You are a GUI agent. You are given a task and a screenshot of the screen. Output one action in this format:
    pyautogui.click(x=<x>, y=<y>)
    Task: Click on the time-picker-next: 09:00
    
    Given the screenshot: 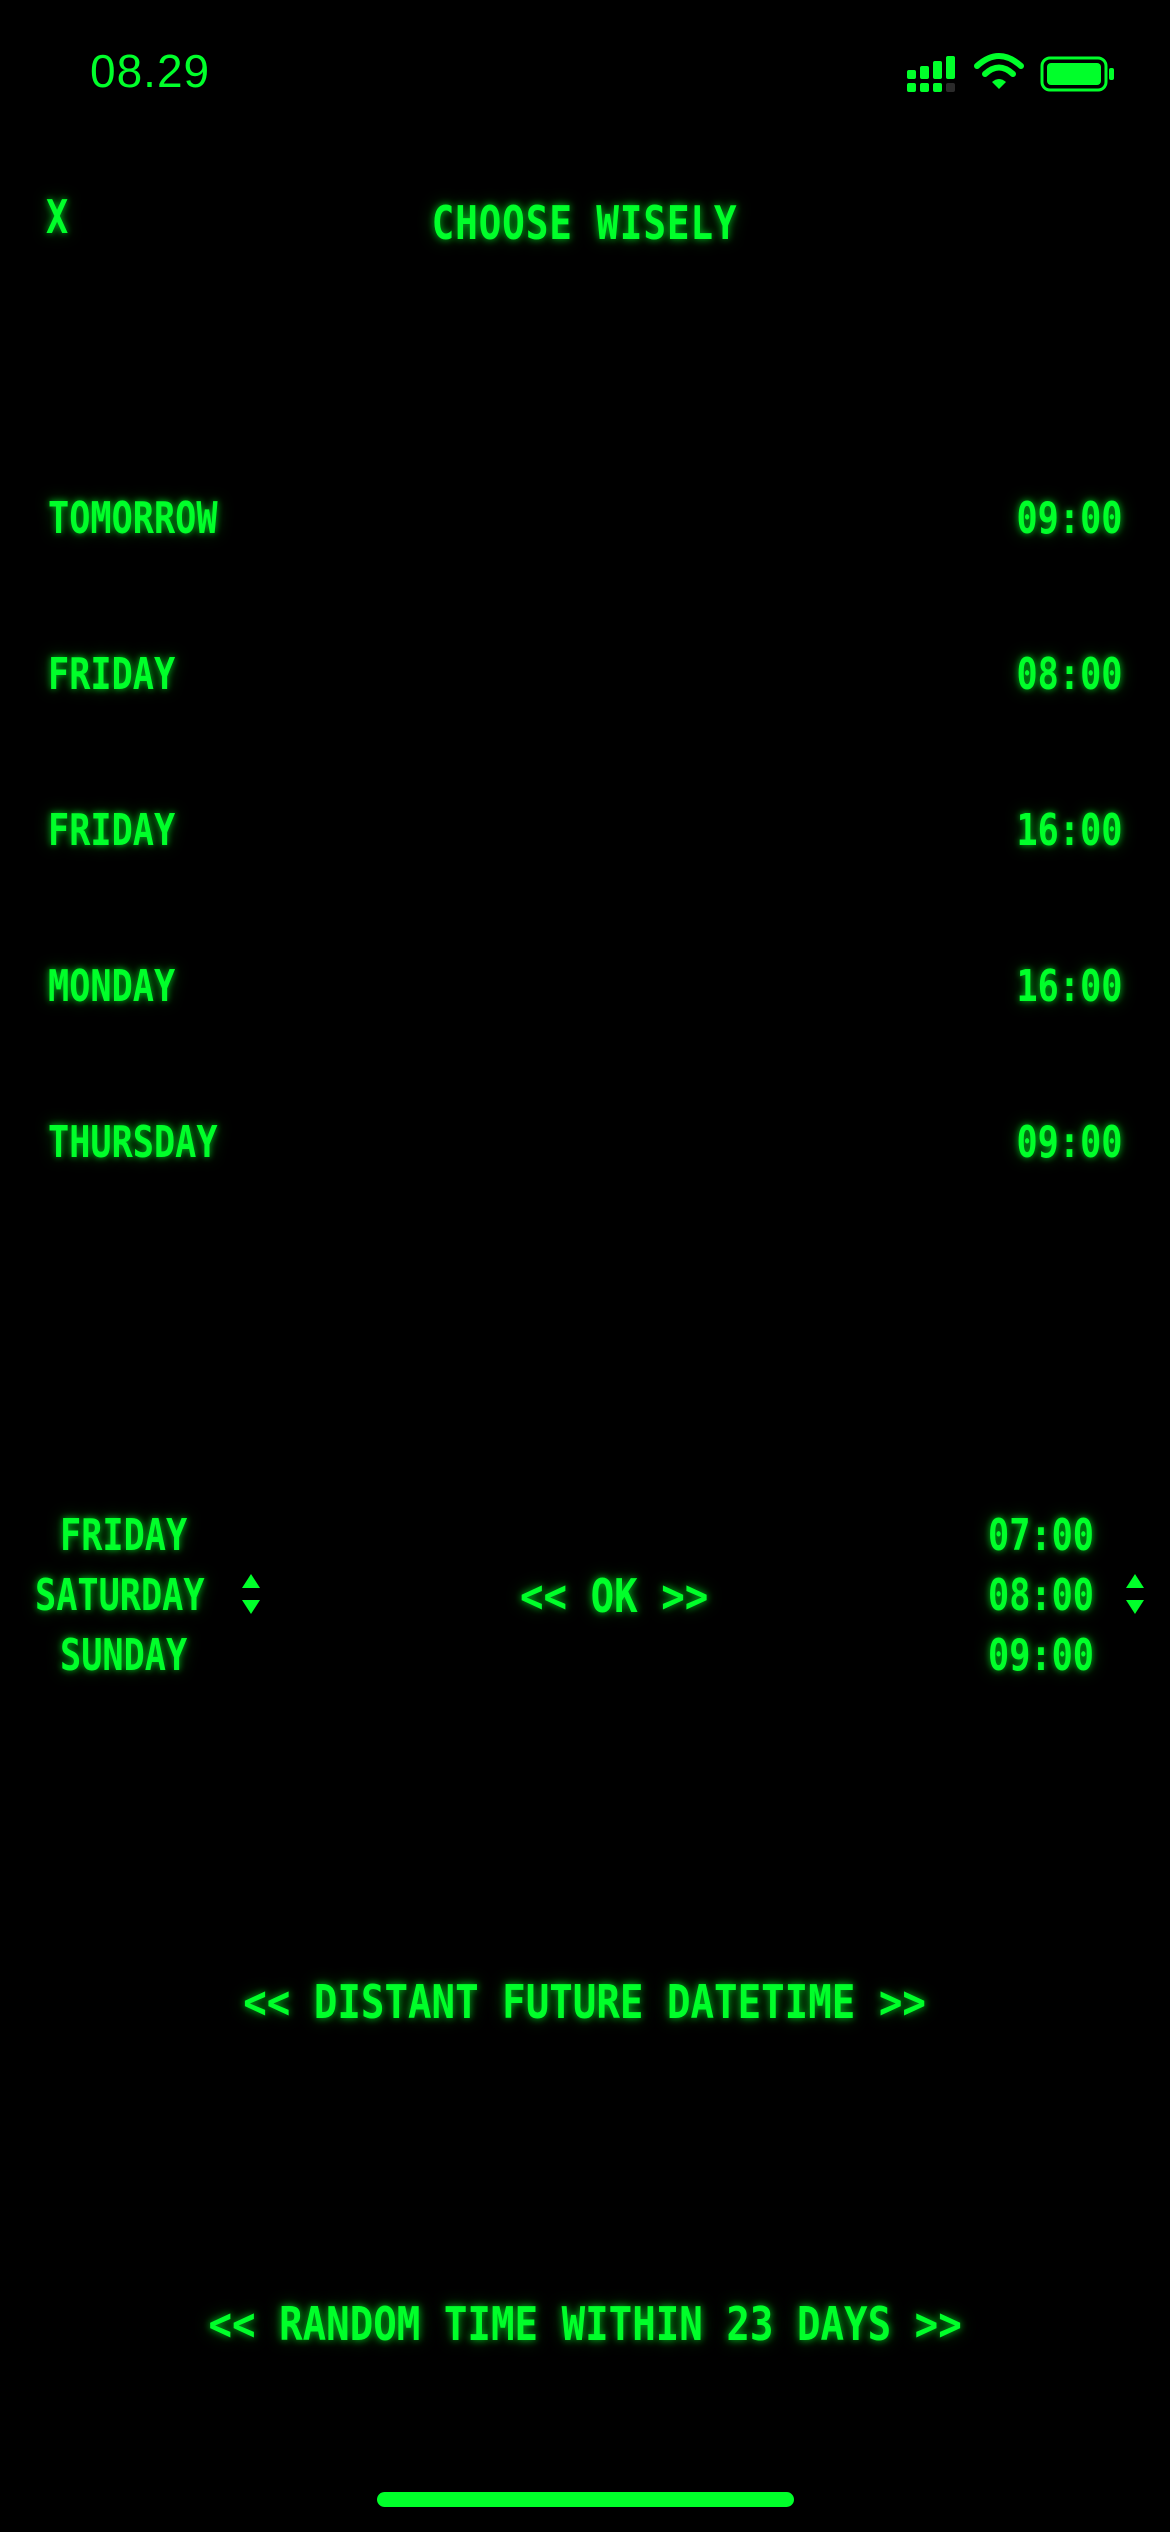 What is the action you would take?
    pyautogui.click(x=1041, y=1656)
    